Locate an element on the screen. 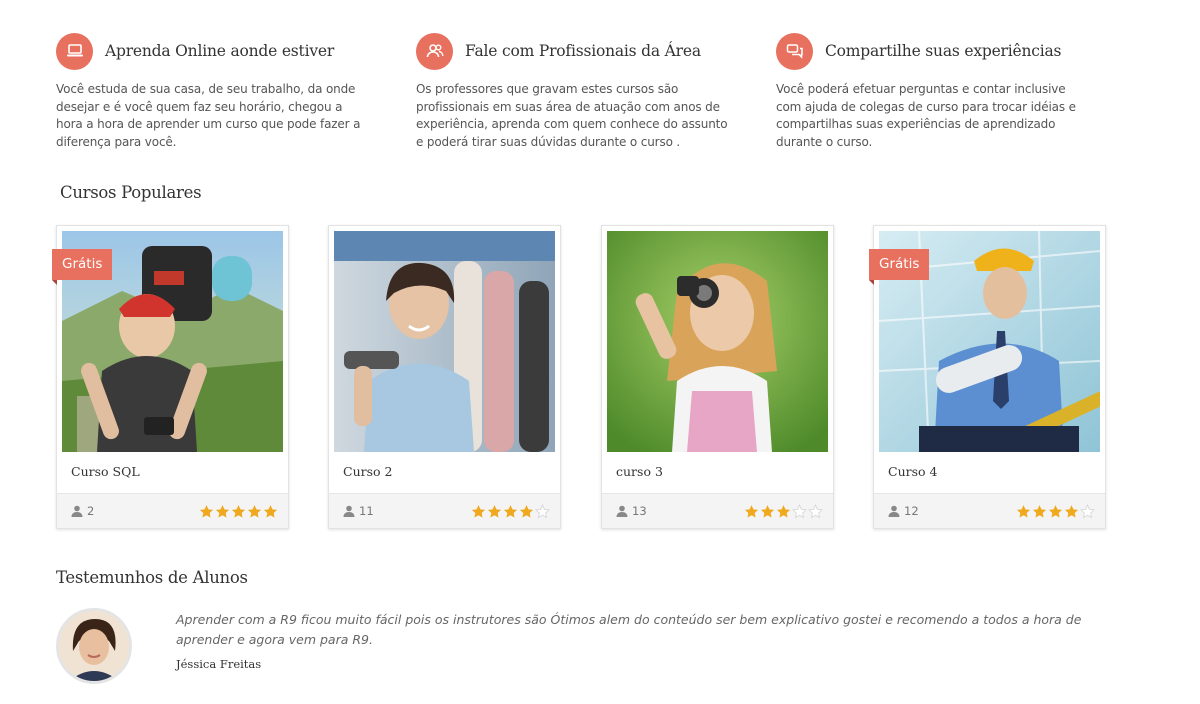 The image size is (1200, 704). students-count: 13 is located at coordinates (631, 511).